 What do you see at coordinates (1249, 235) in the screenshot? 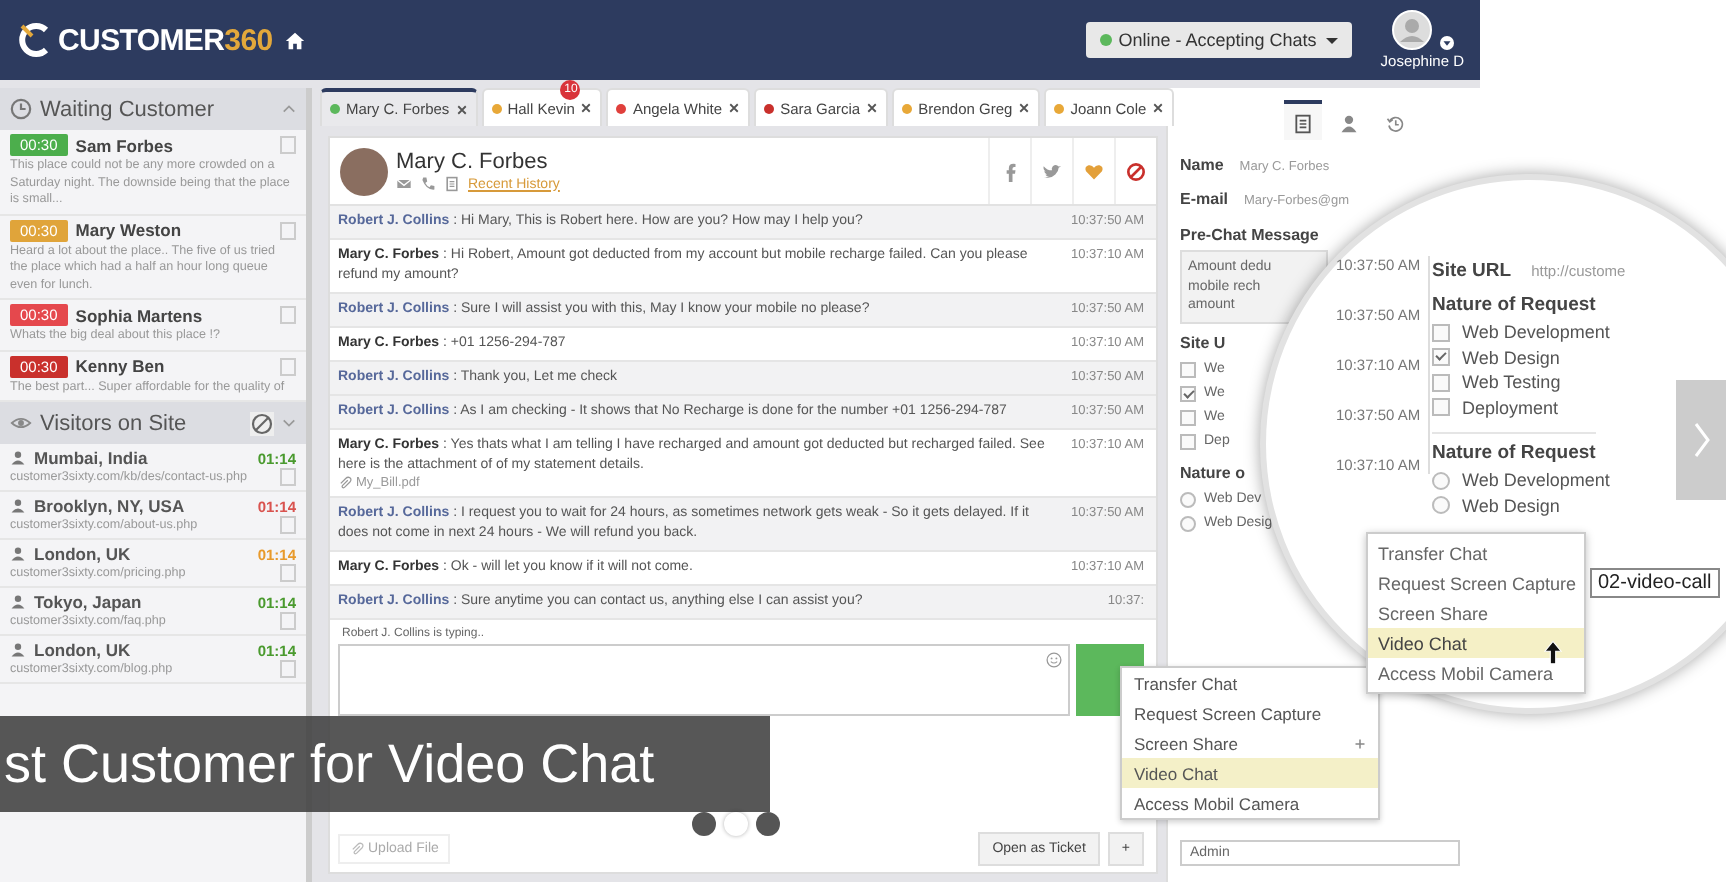
I see `field-label: Pre-Chat Message` at bounding box center [1249, 235].